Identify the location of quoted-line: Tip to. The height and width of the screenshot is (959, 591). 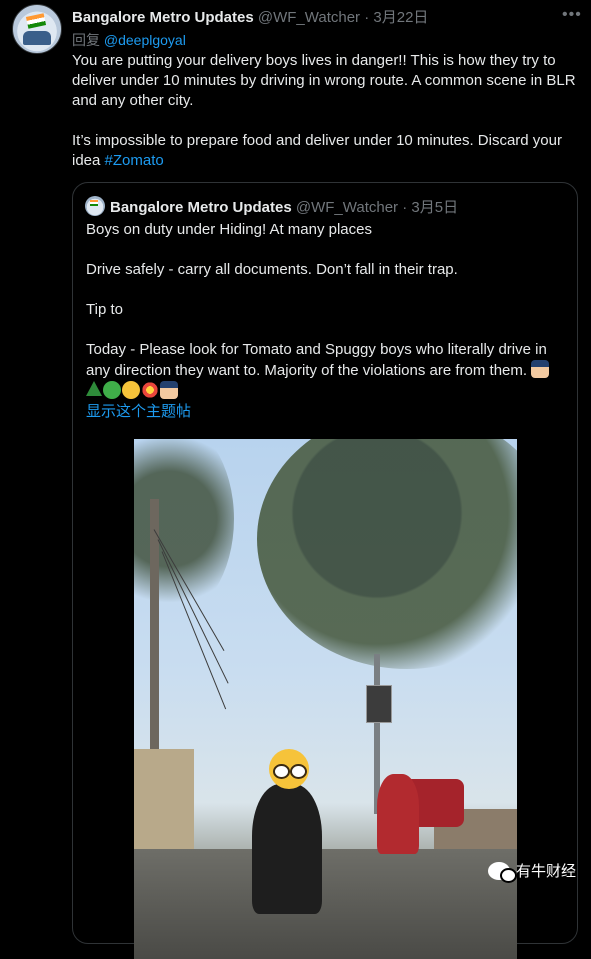
(104, 309).